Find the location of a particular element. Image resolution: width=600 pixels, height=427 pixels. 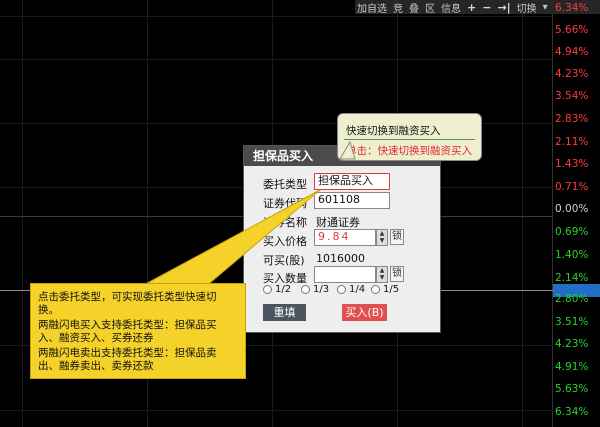

region-button: 区 is located at coordinates (430, 7).